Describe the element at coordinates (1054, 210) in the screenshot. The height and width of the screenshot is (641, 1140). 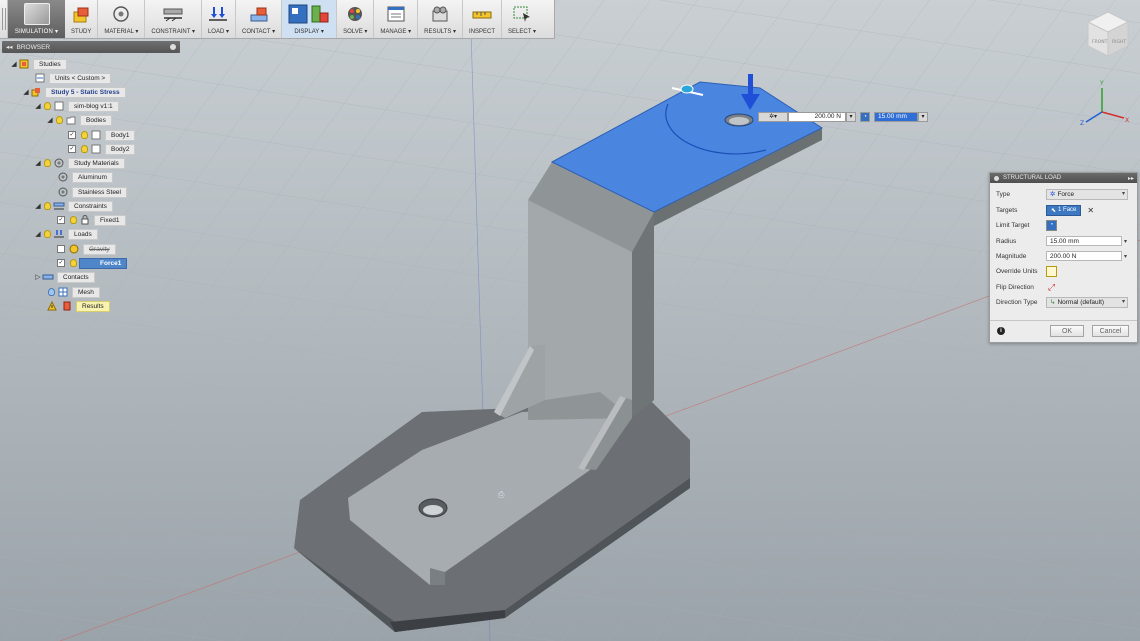
I see `cursor-icon: ⬉` at that location.